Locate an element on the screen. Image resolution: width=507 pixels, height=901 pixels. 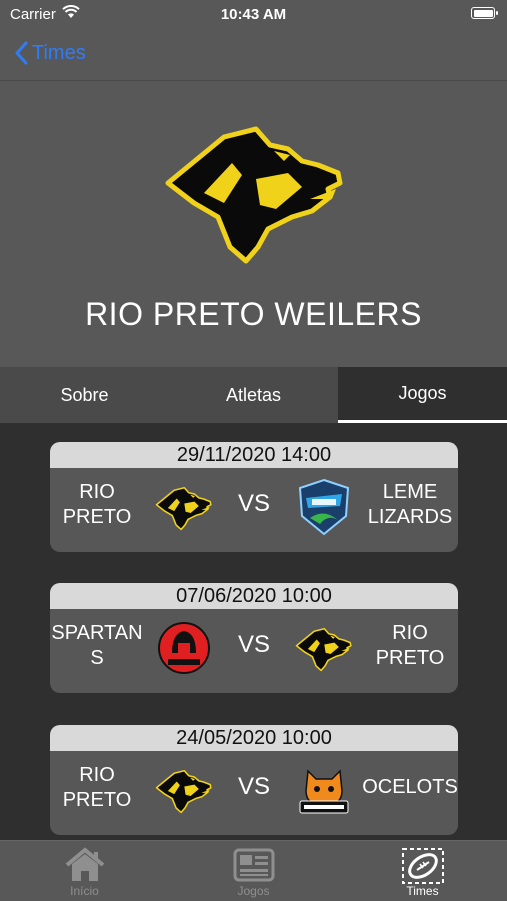
lizards-logo is located at coordinates (324, 507).